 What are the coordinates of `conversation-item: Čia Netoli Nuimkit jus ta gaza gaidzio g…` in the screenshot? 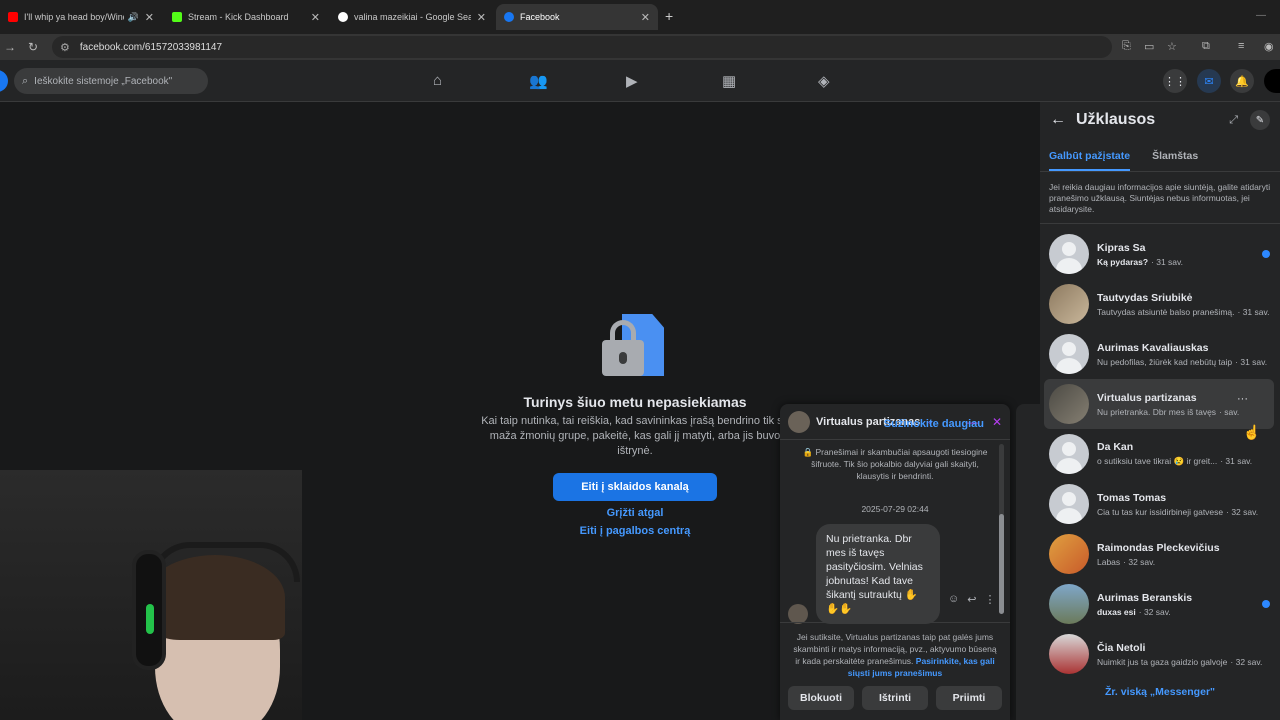 It's located at (1160, 654).